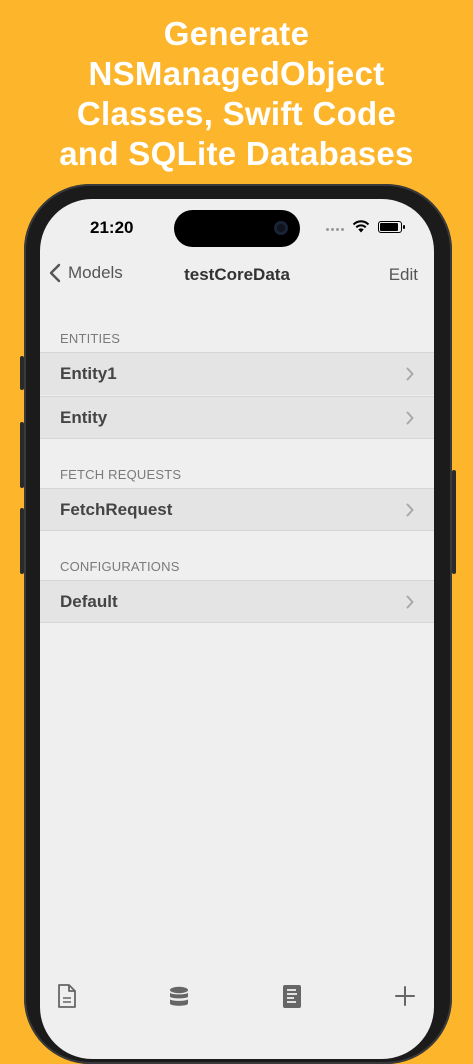  What do you see at coordinates (22, 373) in the screenshot?
I see `silent-switch` at bounding box center [22, 373].